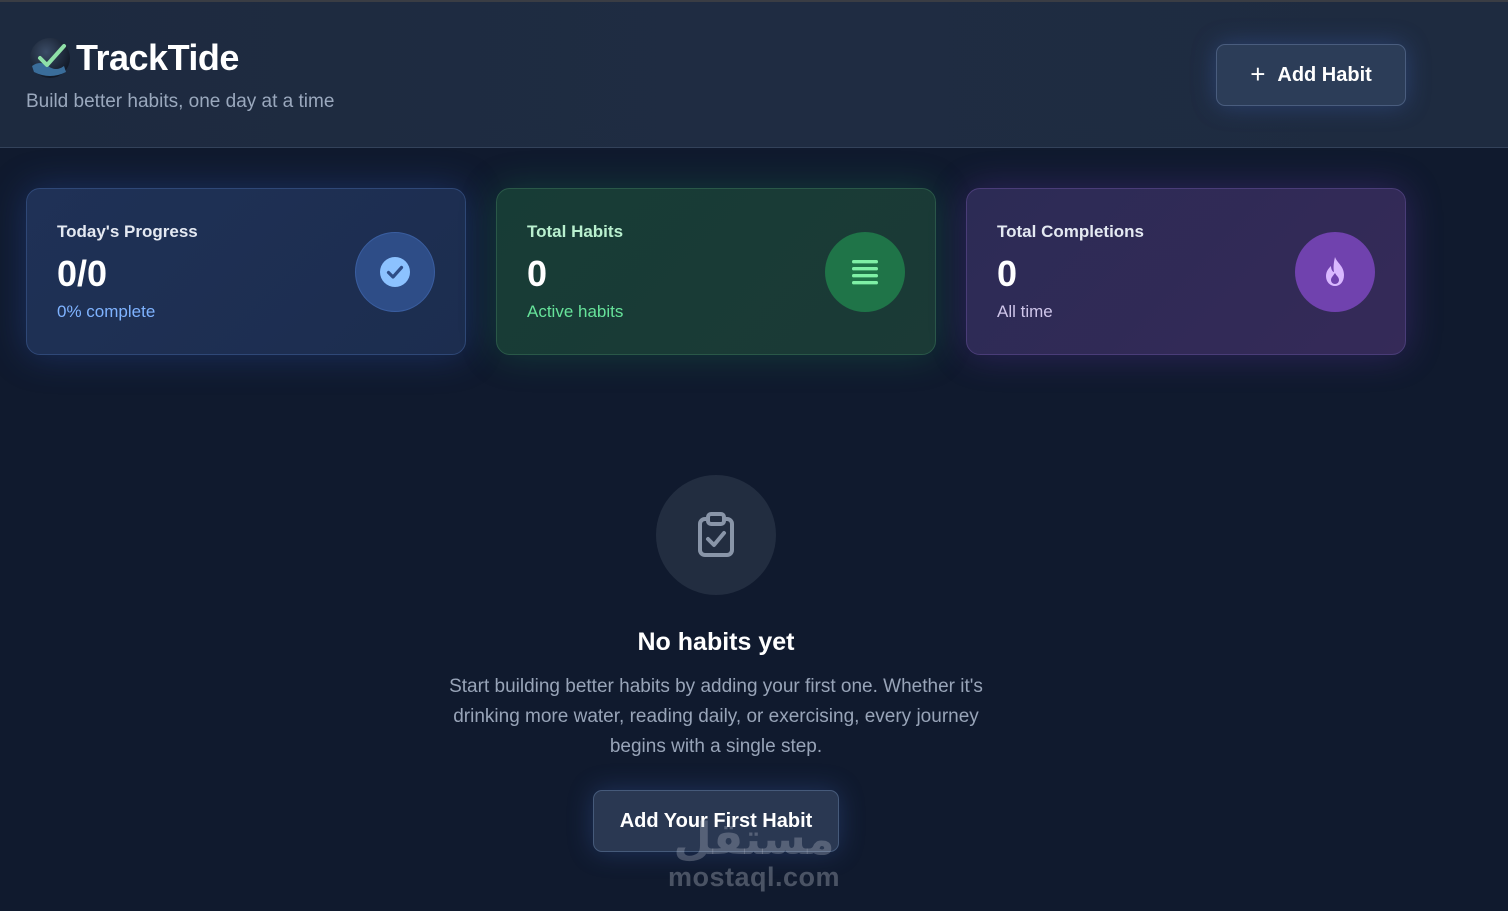  Describe the element at coordinates (1071, 231) in the screenshot. I see `stat-label: Total Completions` at that location.